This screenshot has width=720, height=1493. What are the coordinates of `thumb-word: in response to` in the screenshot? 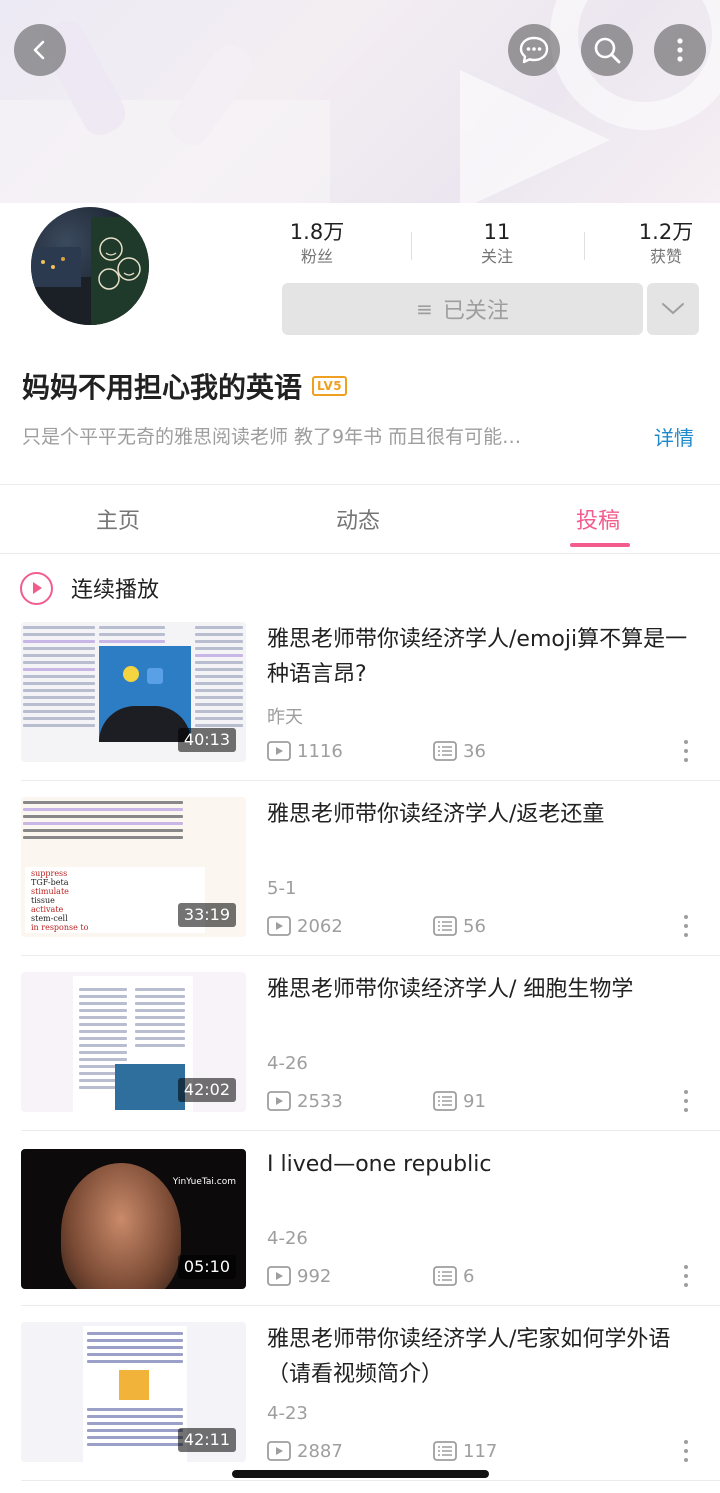 It's located at (60, 927).